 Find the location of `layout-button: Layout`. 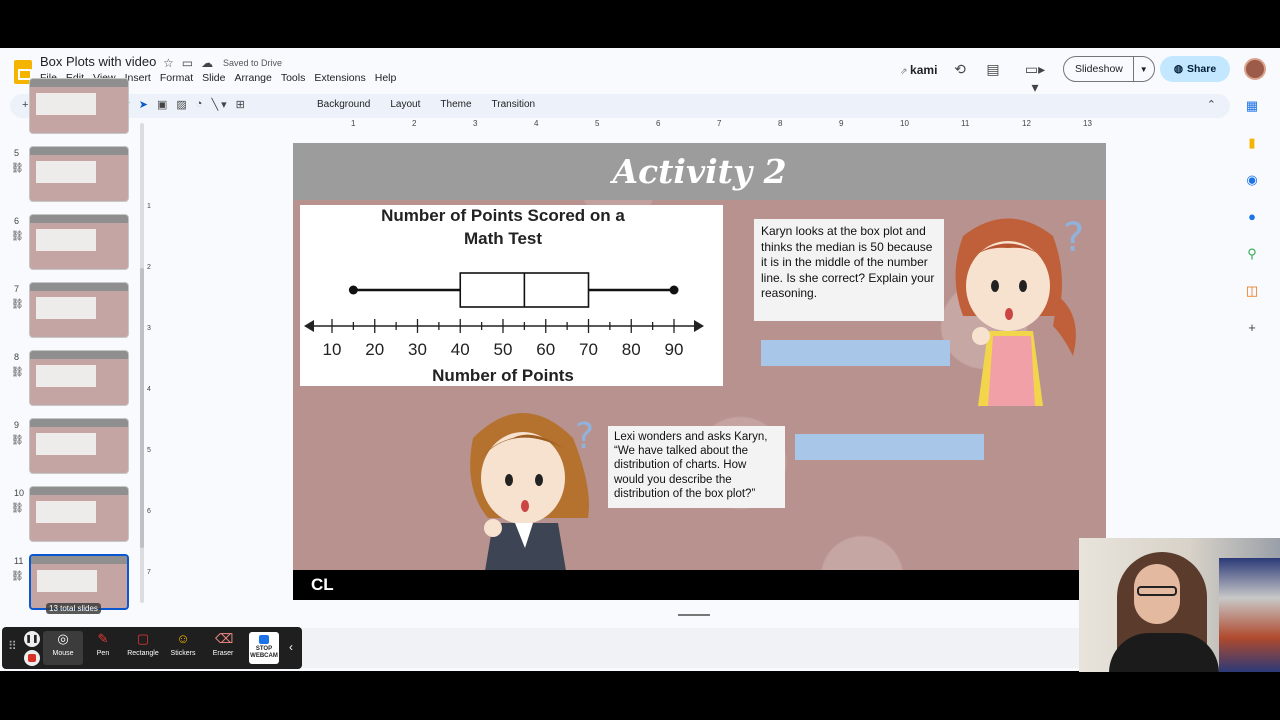

layout-button: Layout is located at coordinates (405, 104).